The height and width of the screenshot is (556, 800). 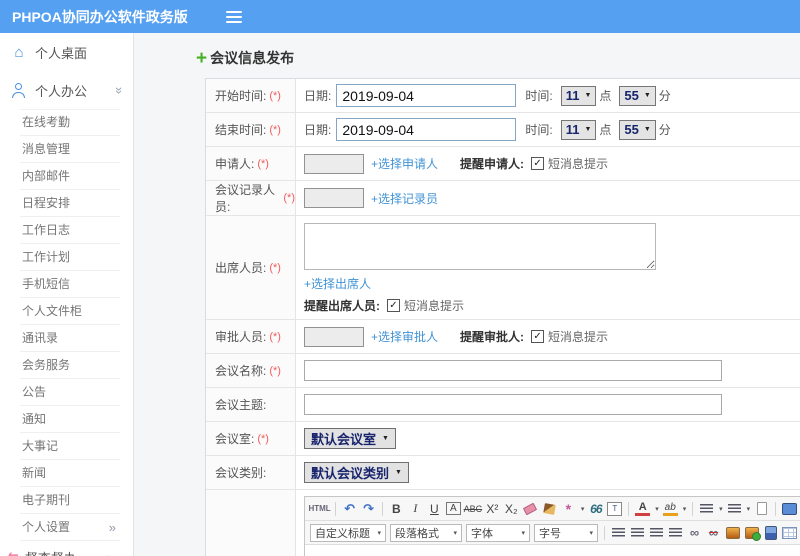 What do you see at coordinates (61, 53) in the screenshot?
I see `sidebar-item-label: 个人桌面` at bounding box center [61, 53].